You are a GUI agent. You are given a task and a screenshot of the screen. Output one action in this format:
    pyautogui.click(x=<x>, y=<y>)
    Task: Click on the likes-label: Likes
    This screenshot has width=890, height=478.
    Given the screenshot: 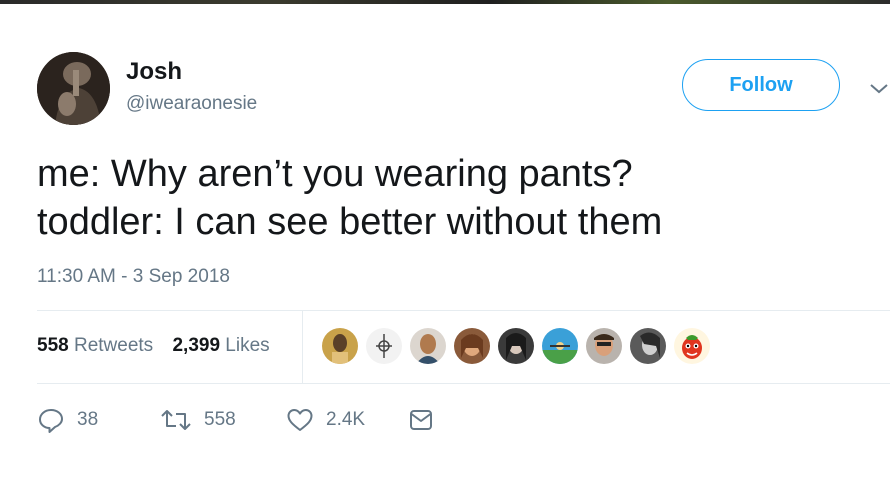 What is the action you would take?
    pyautogui.click(x=247, y=345)
    